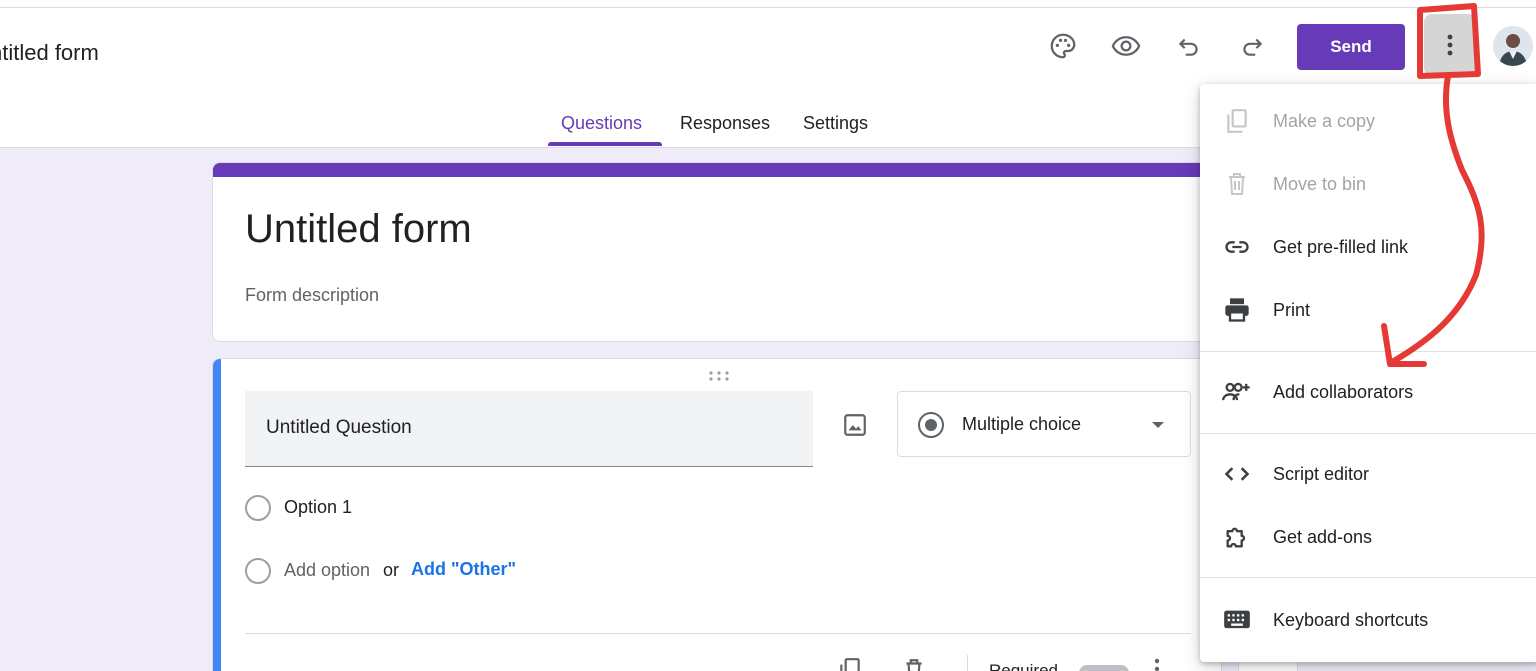 The width and height of the screenshot is (1536, 671). I want to click on menu-item-keyboard-shortcuts: Keyboard shortcuts, so click(1368, 620).